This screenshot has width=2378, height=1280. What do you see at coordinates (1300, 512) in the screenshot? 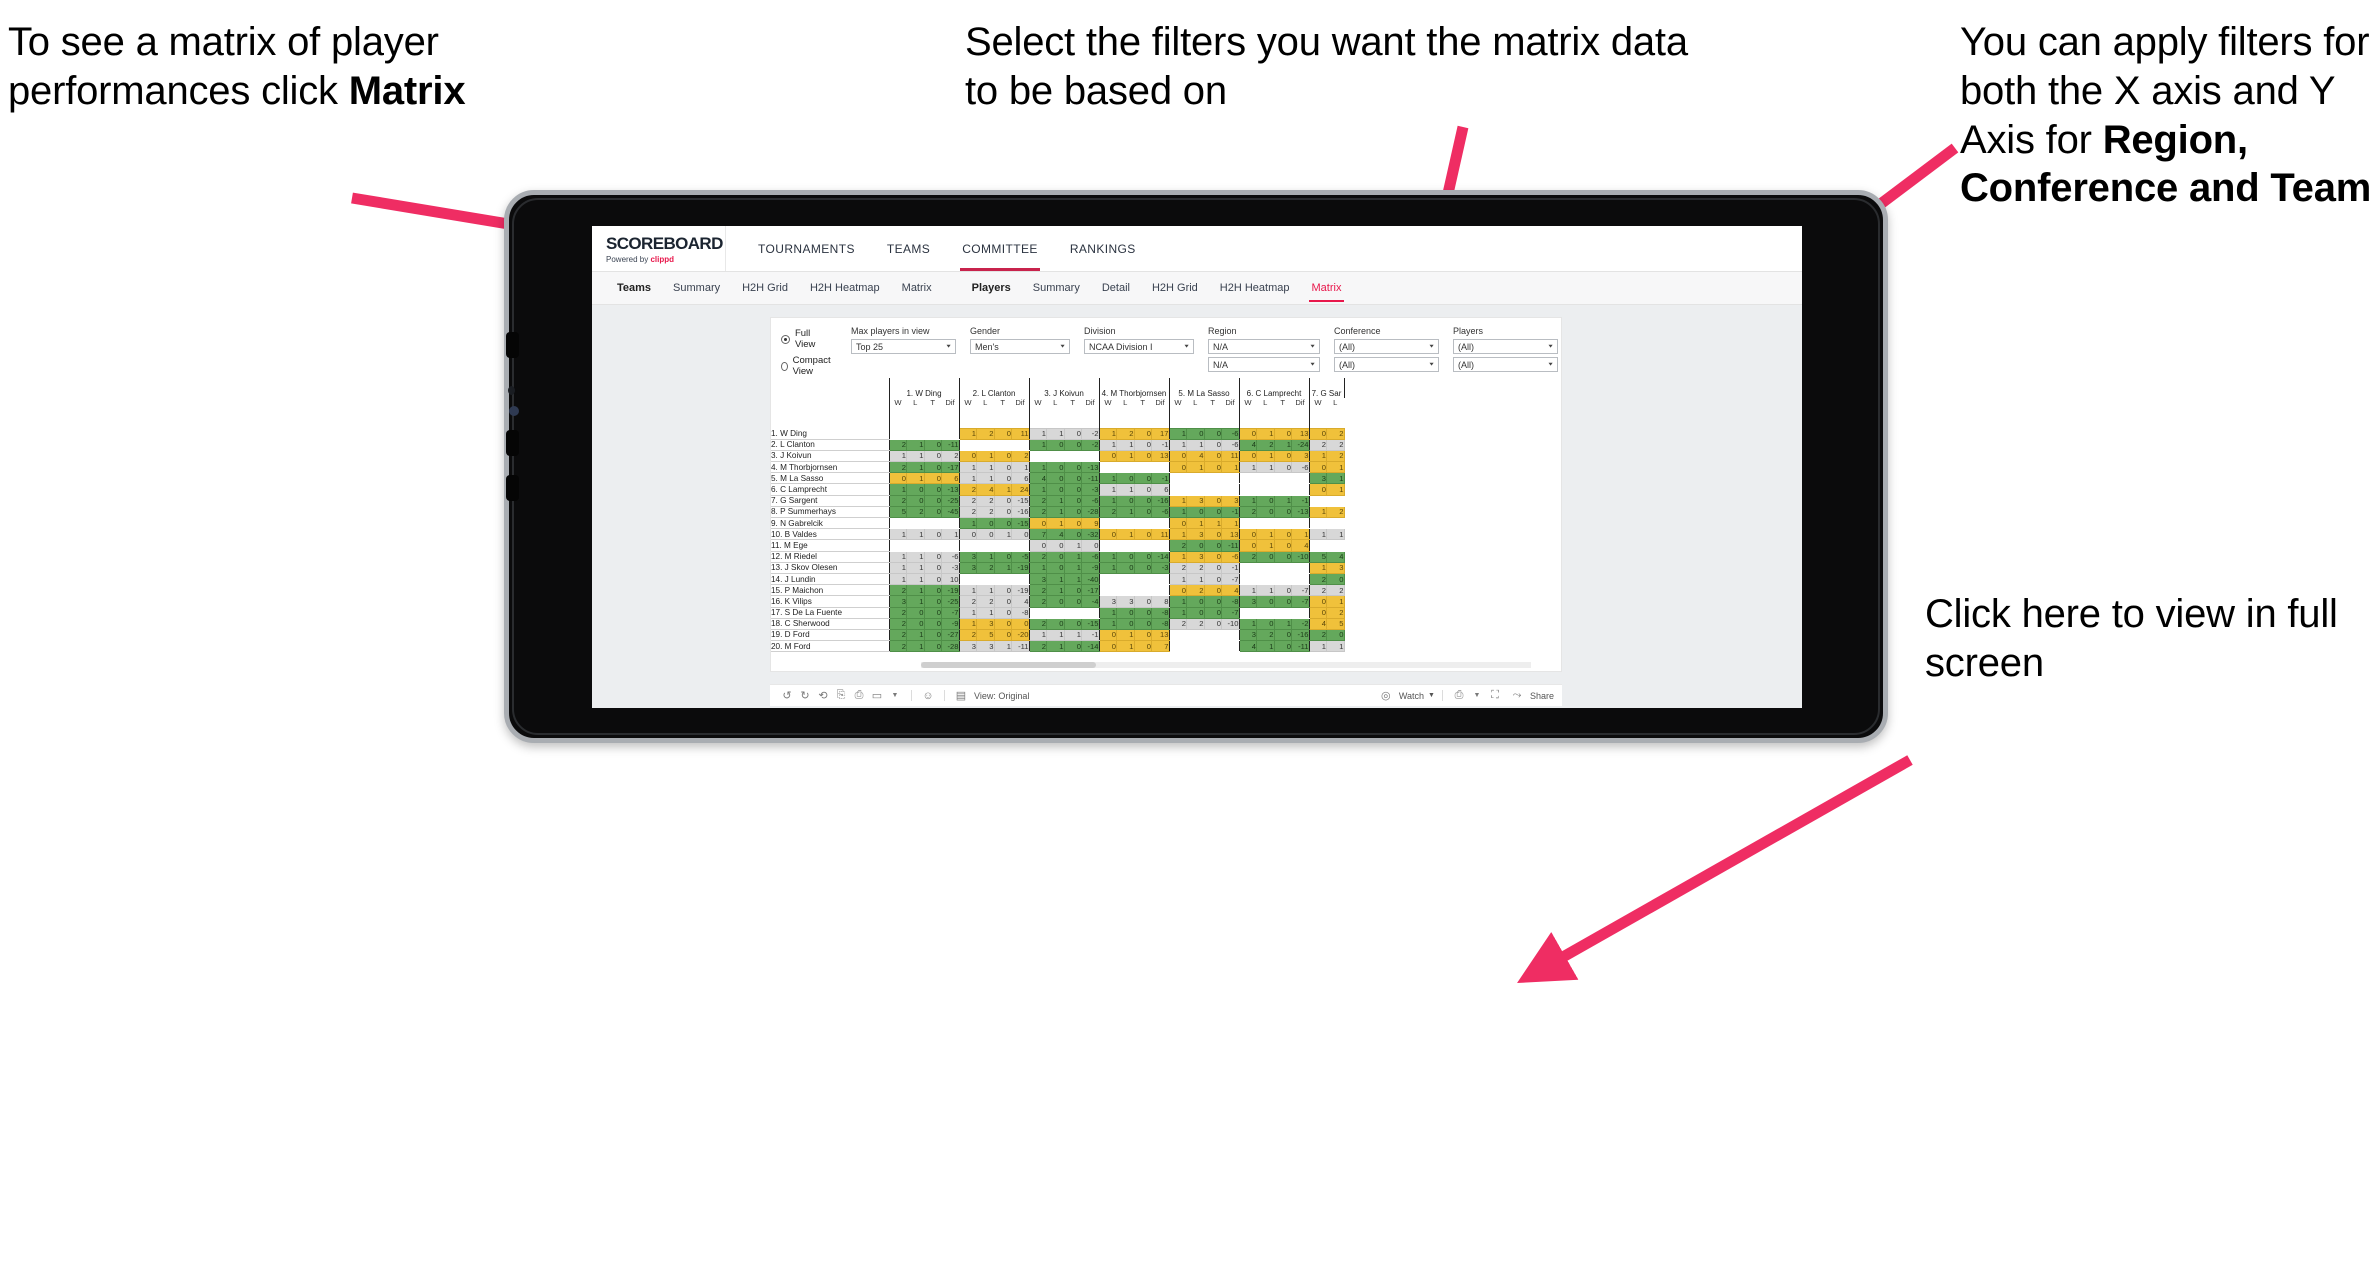
I see `matrix-cell: -13` at bounding box center [1300, 512].